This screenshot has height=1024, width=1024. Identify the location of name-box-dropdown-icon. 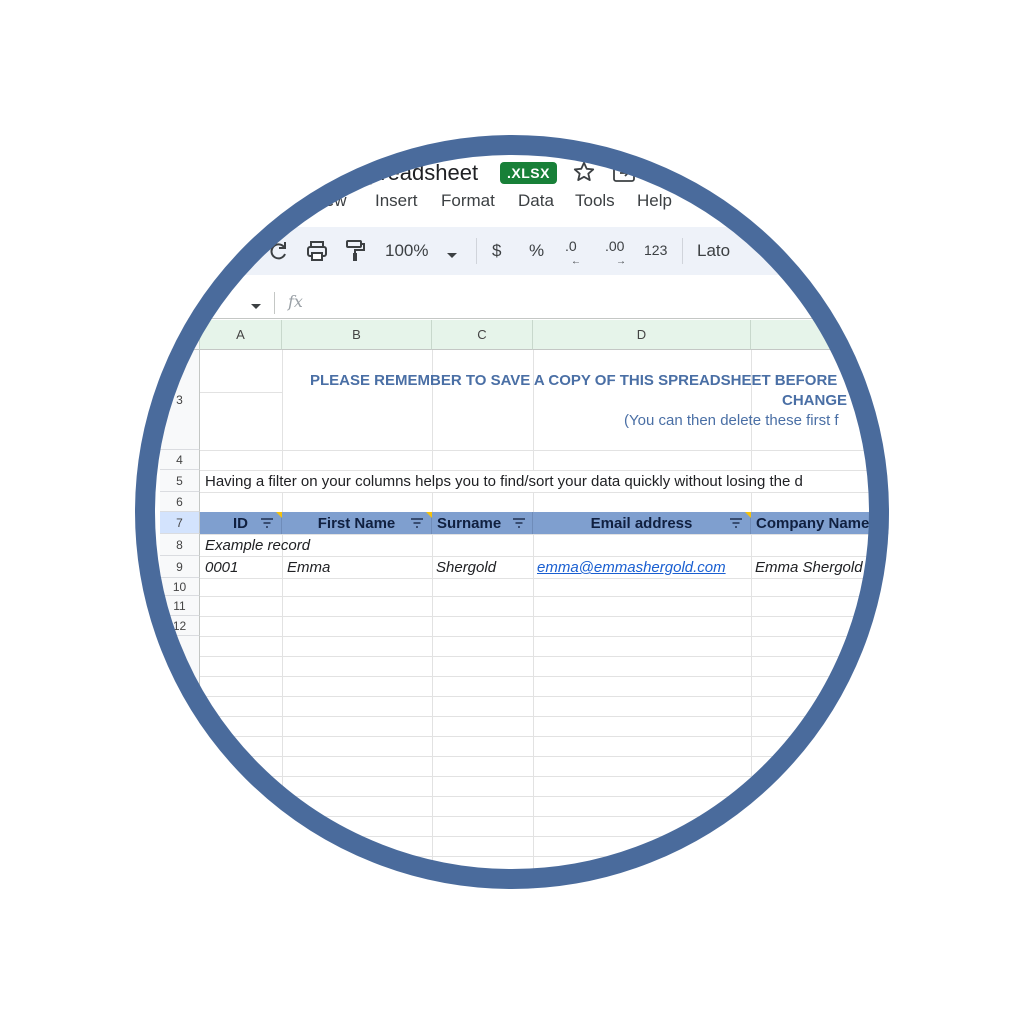
(256, 303).